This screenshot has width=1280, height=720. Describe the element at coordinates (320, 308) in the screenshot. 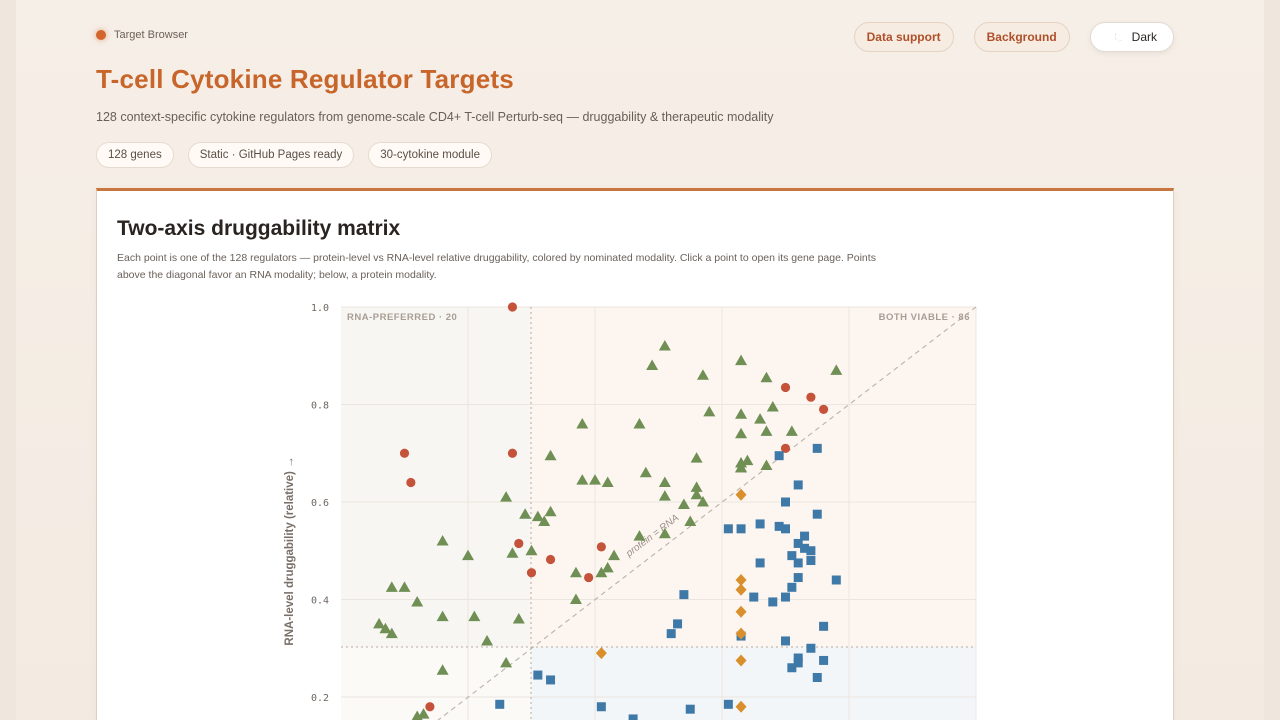

I see `y-tick-label: 1.0` at that location.